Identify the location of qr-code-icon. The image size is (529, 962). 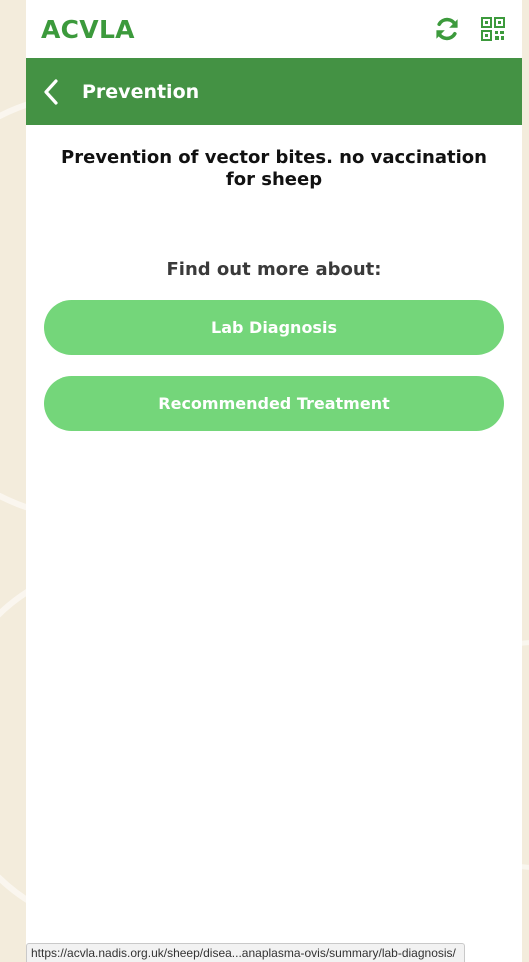
(493, 29).